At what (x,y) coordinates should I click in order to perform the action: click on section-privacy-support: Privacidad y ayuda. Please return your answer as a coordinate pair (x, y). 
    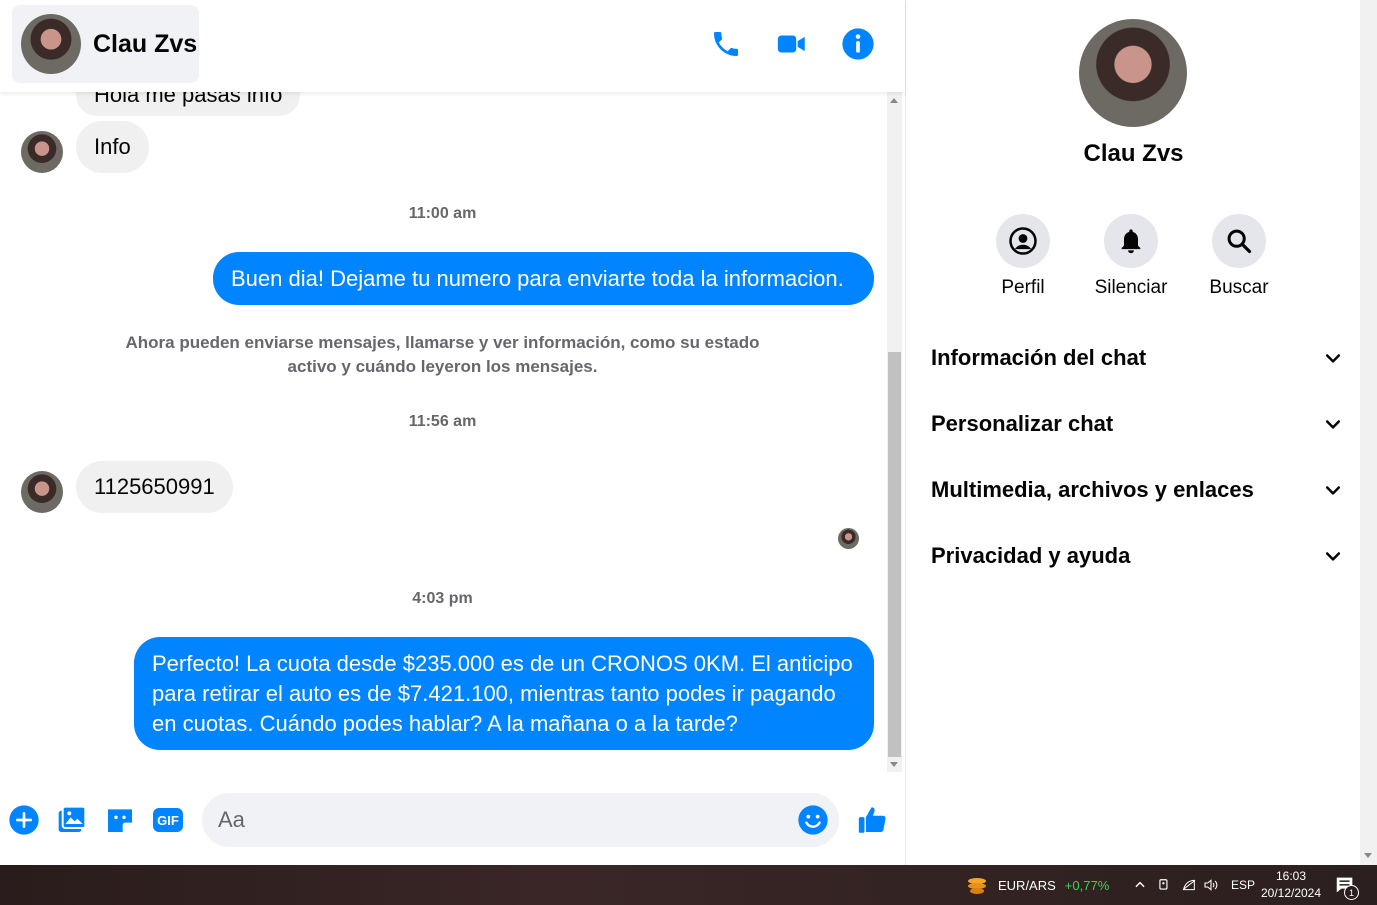
    Looking at the image, I should click on (1137, 556).